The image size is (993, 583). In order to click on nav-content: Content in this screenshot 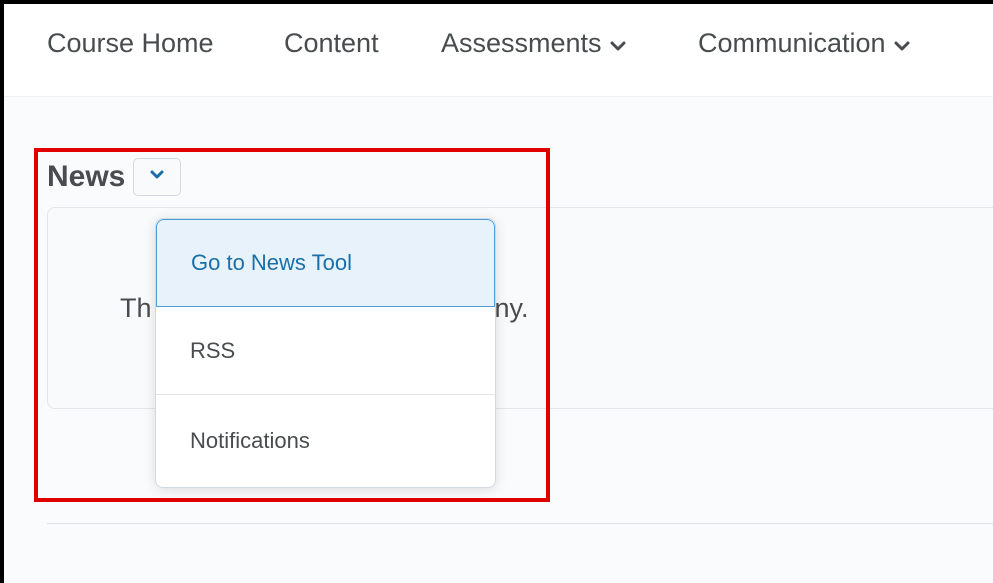, I will do `click(331, 43)`.